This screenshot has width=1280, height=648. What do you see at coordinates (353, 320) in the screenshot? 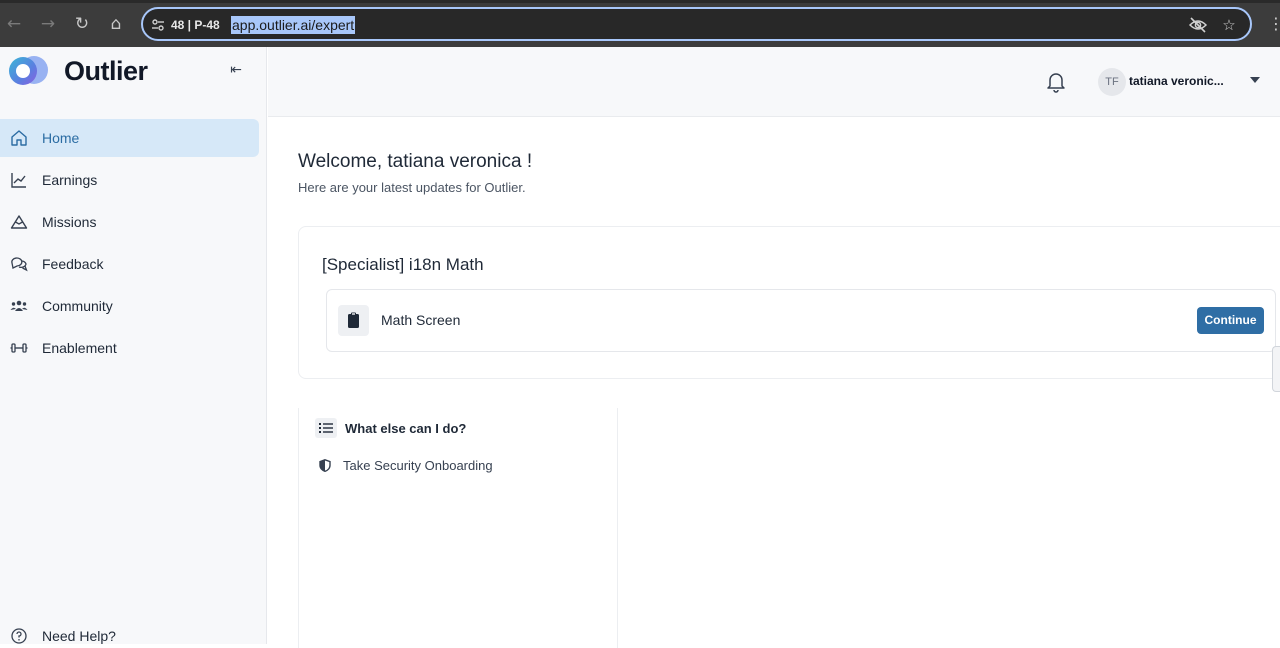
I see `clipboard-icon` at bounding box center [353, 320].